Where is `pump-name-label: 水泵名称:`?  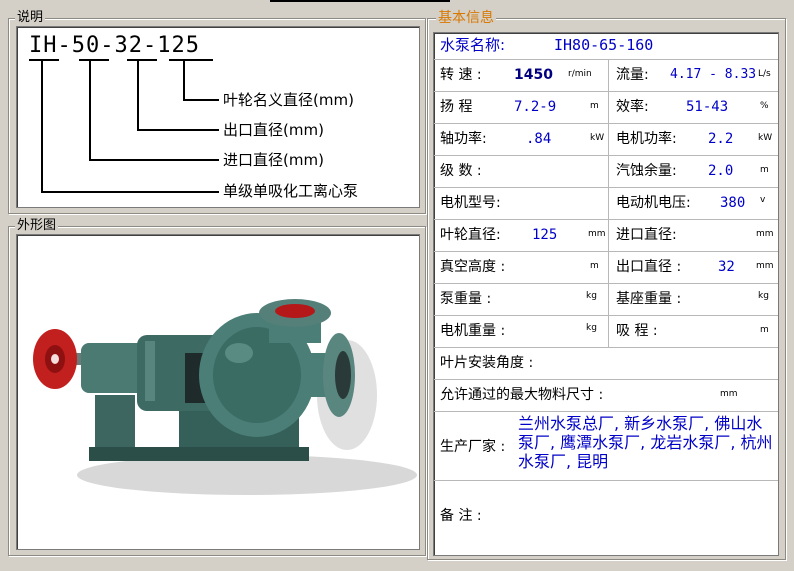
pump-name-label: 水泵名称: is located at coordinates (473, 45).